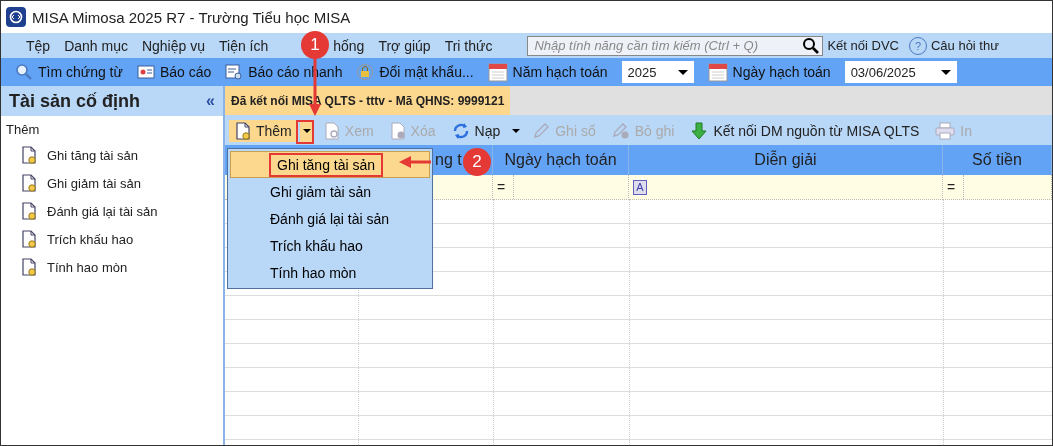 Image resolution: width=1053 pixels, height=446 pixels. Describe the element at coordinates (38, 45) in the screenshot. I see `menu-item: Tệp` at that location.